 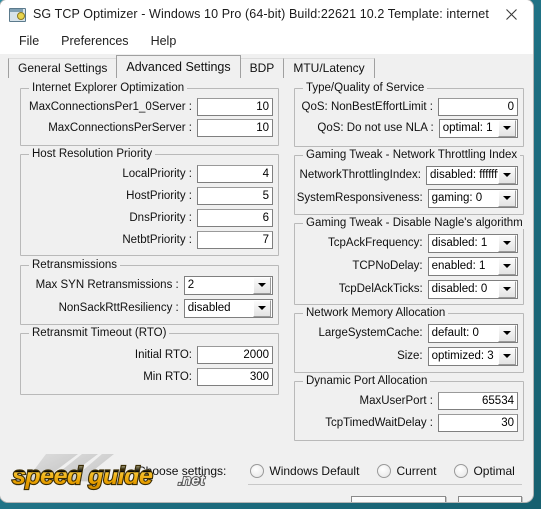 I want to click on tab-mtu-latency: MTU/Latency, so click(x=329, y=68).